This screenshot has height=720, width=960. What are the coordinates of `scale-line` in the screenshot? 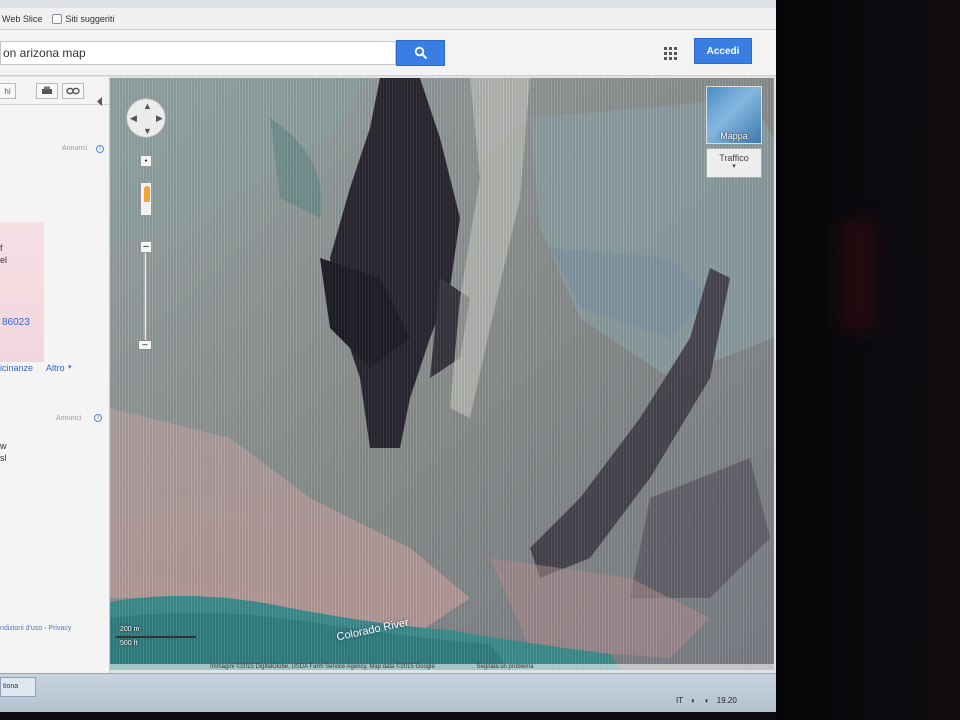 It's located at (156, 637).